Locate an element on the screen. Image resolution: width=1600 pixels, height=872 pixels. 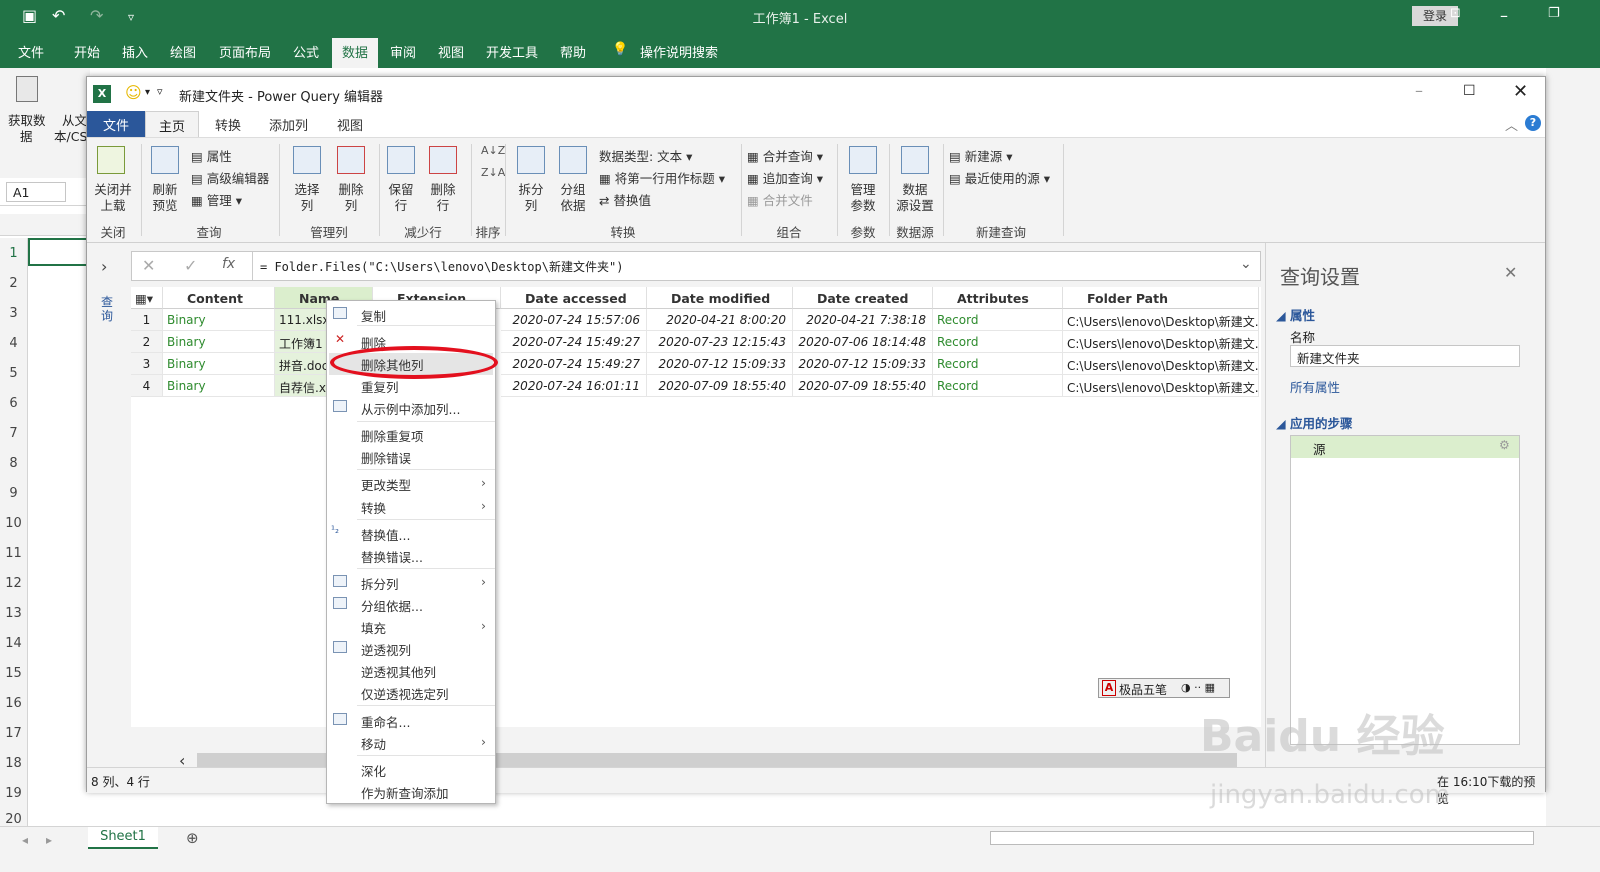
tab-transform: 转换 is located at coordinates (228, 124).